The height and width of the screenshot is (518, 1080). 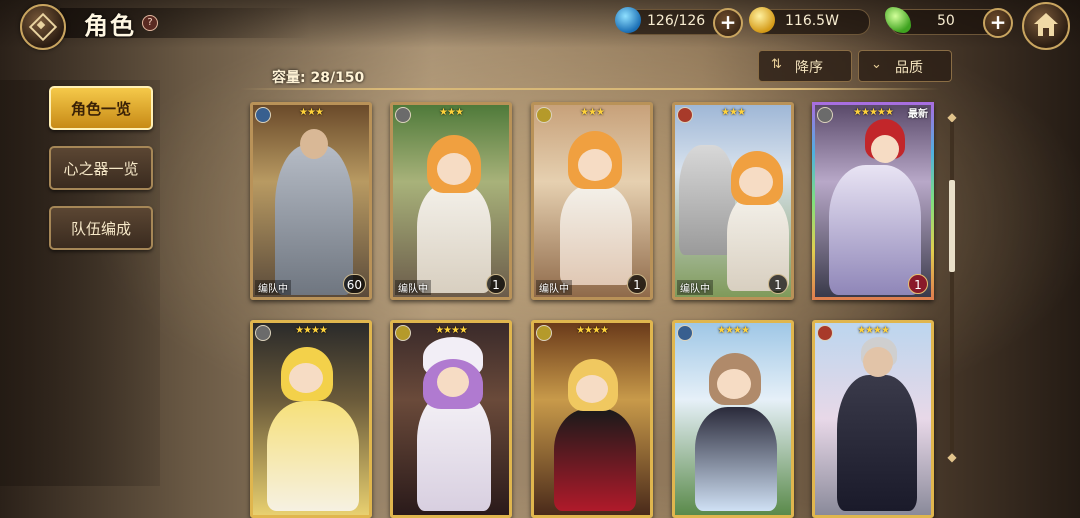 I want to click on gem-counter: 50 +, so click(x=949, y=22).